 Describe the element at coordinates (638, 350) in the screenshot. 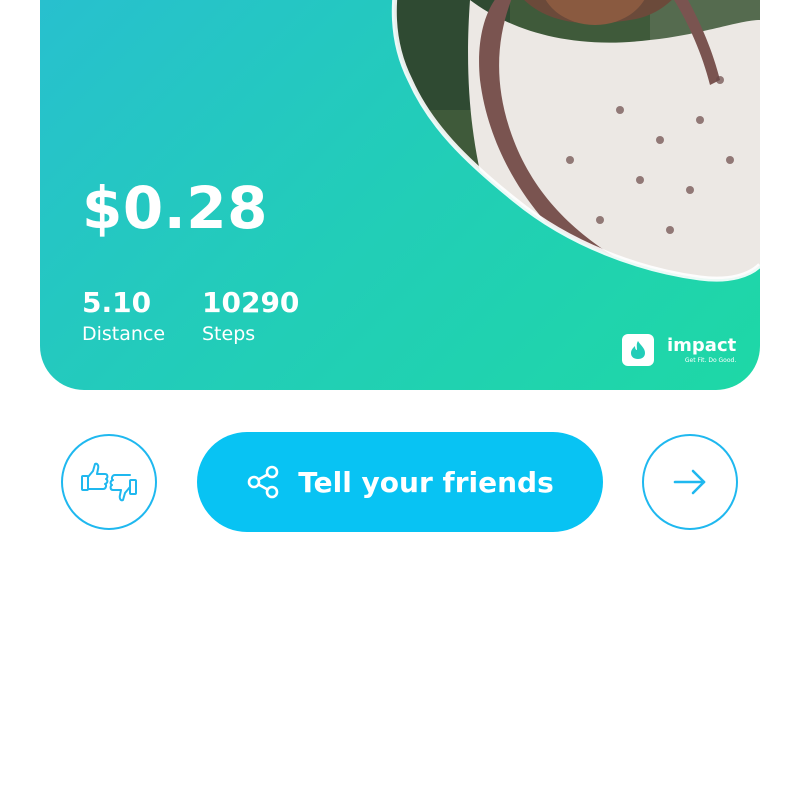

I see `flame-logo-icon` at that location.